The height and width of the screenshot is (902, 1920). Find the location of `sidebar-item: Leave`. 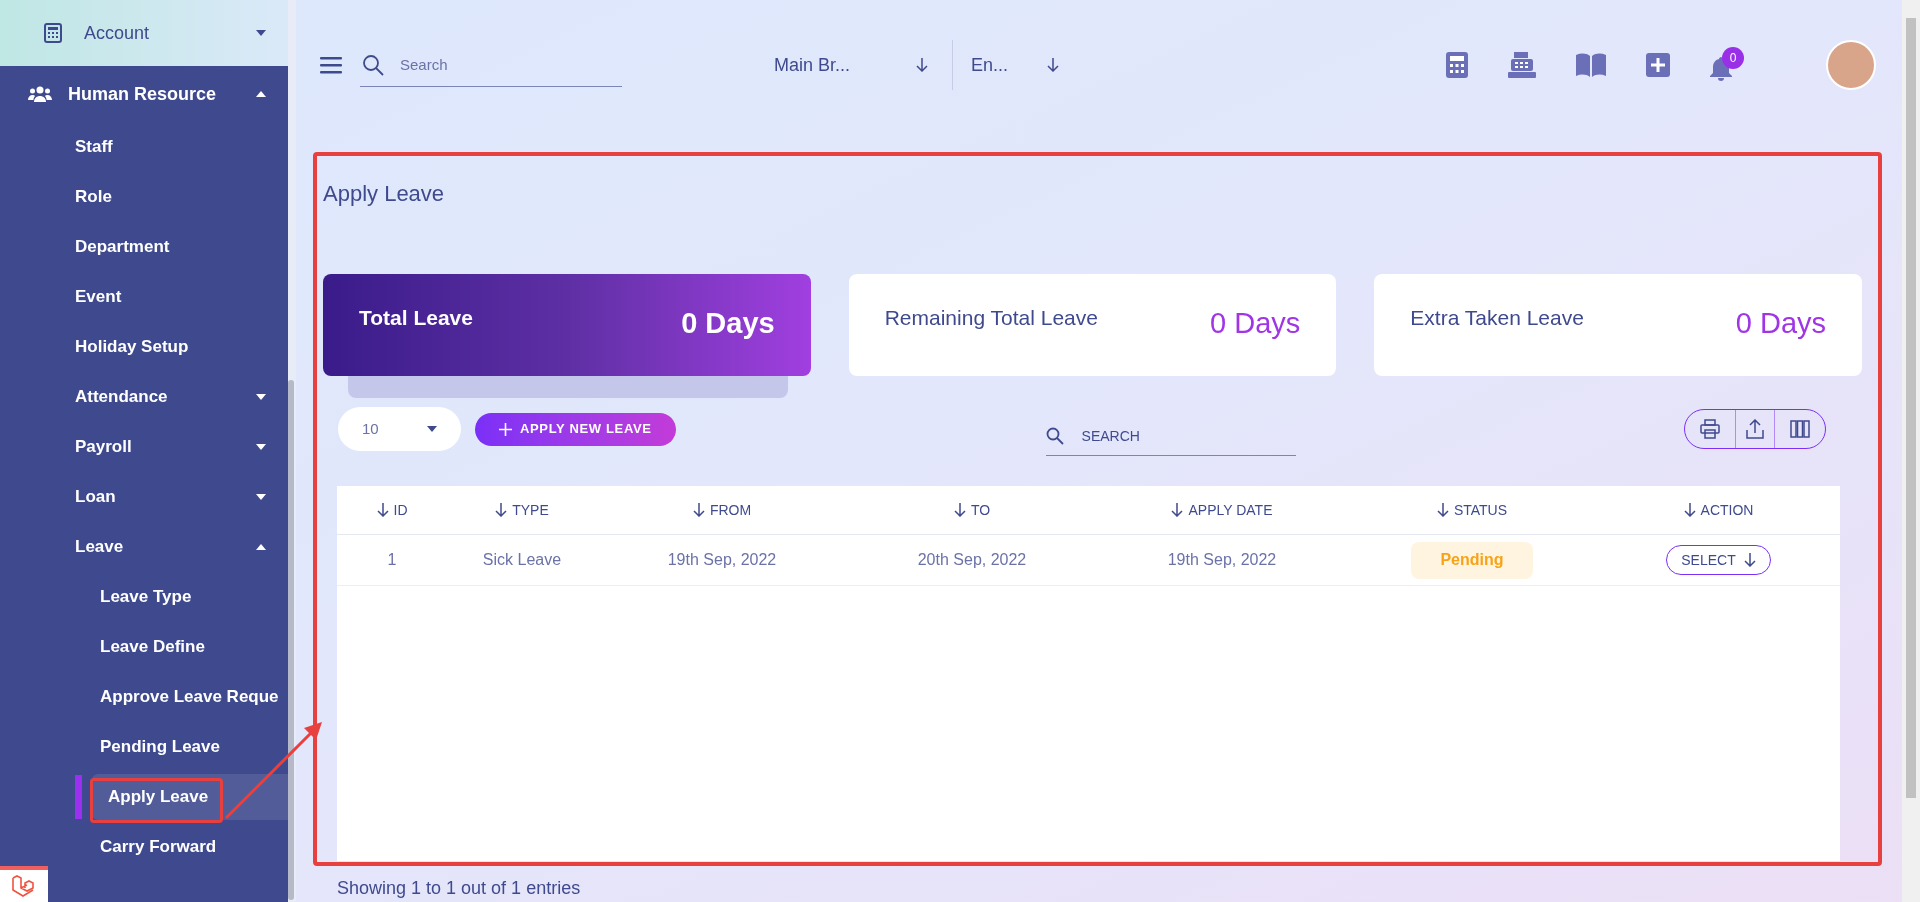

sidebar-item: Leave is located at coordinates (181, 547).